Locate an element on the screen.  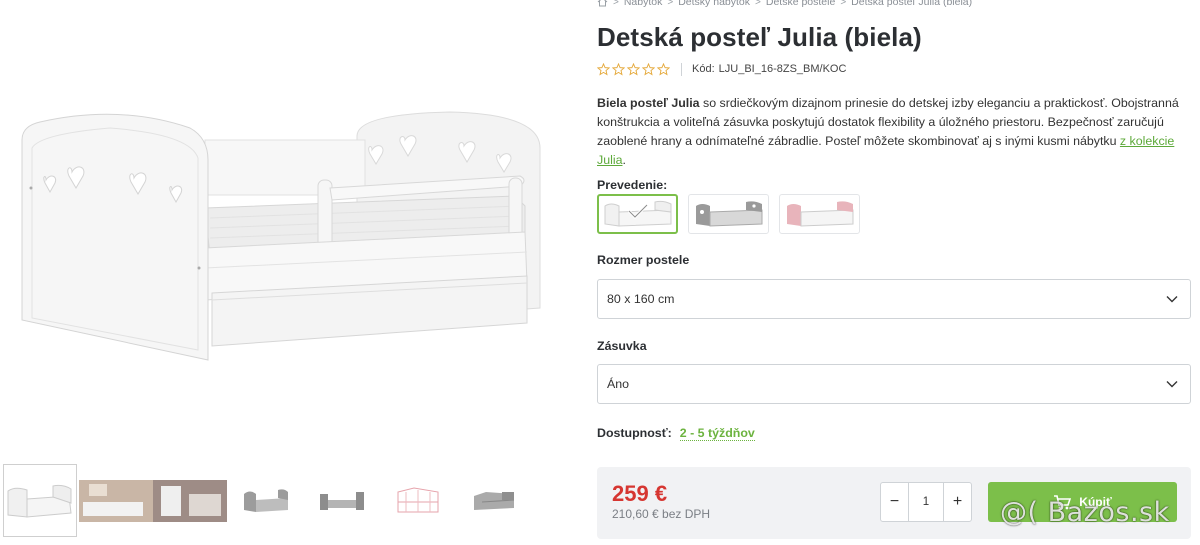
breadcrumb-current: Detská posteľ Julia (biela) is located at coordinates (912, 4).